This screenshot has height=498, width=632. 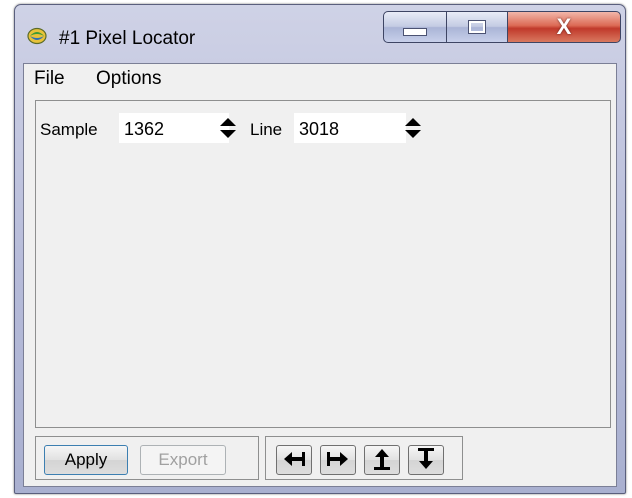 I want to click on menu-options: Options, so click(x=128, y=79).